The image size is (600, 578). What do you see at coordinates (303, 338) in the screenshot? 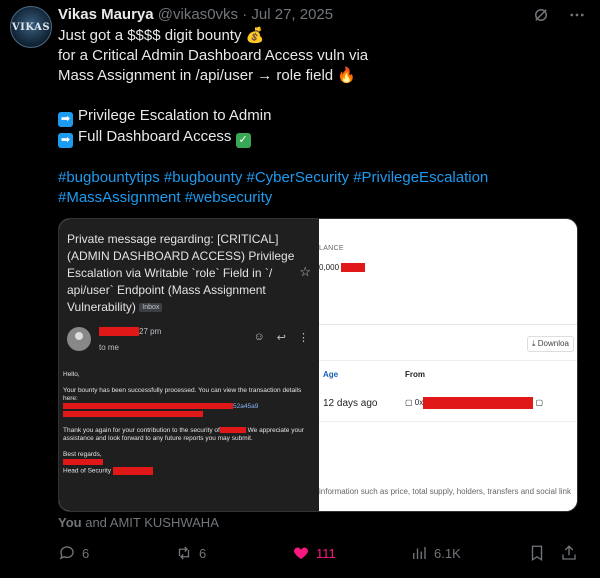
I see `more-vertical-icon: ⋮` at bounding box center [303, 338].